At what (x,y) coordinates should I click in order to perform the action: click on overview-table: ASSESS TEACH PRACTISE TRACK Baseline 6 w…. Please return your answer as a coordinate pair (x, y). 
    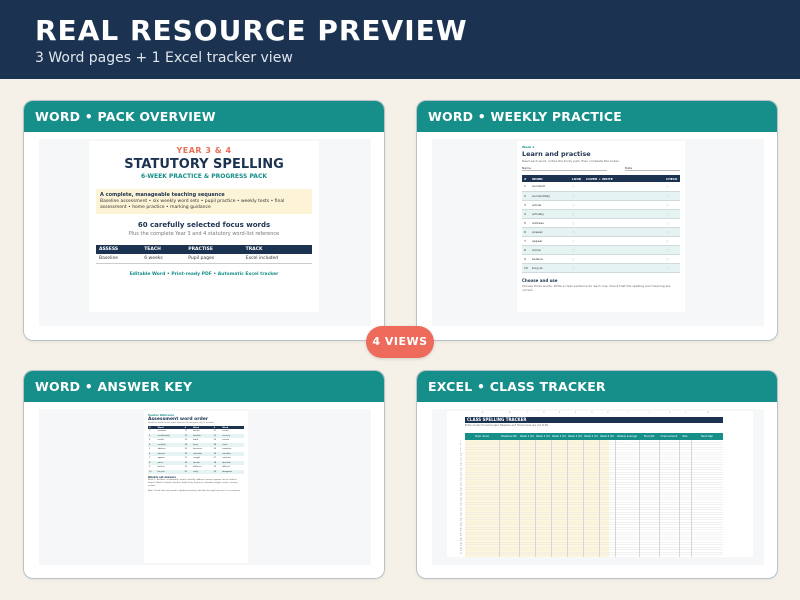
    Looking at the image, I should click on (204, 254).